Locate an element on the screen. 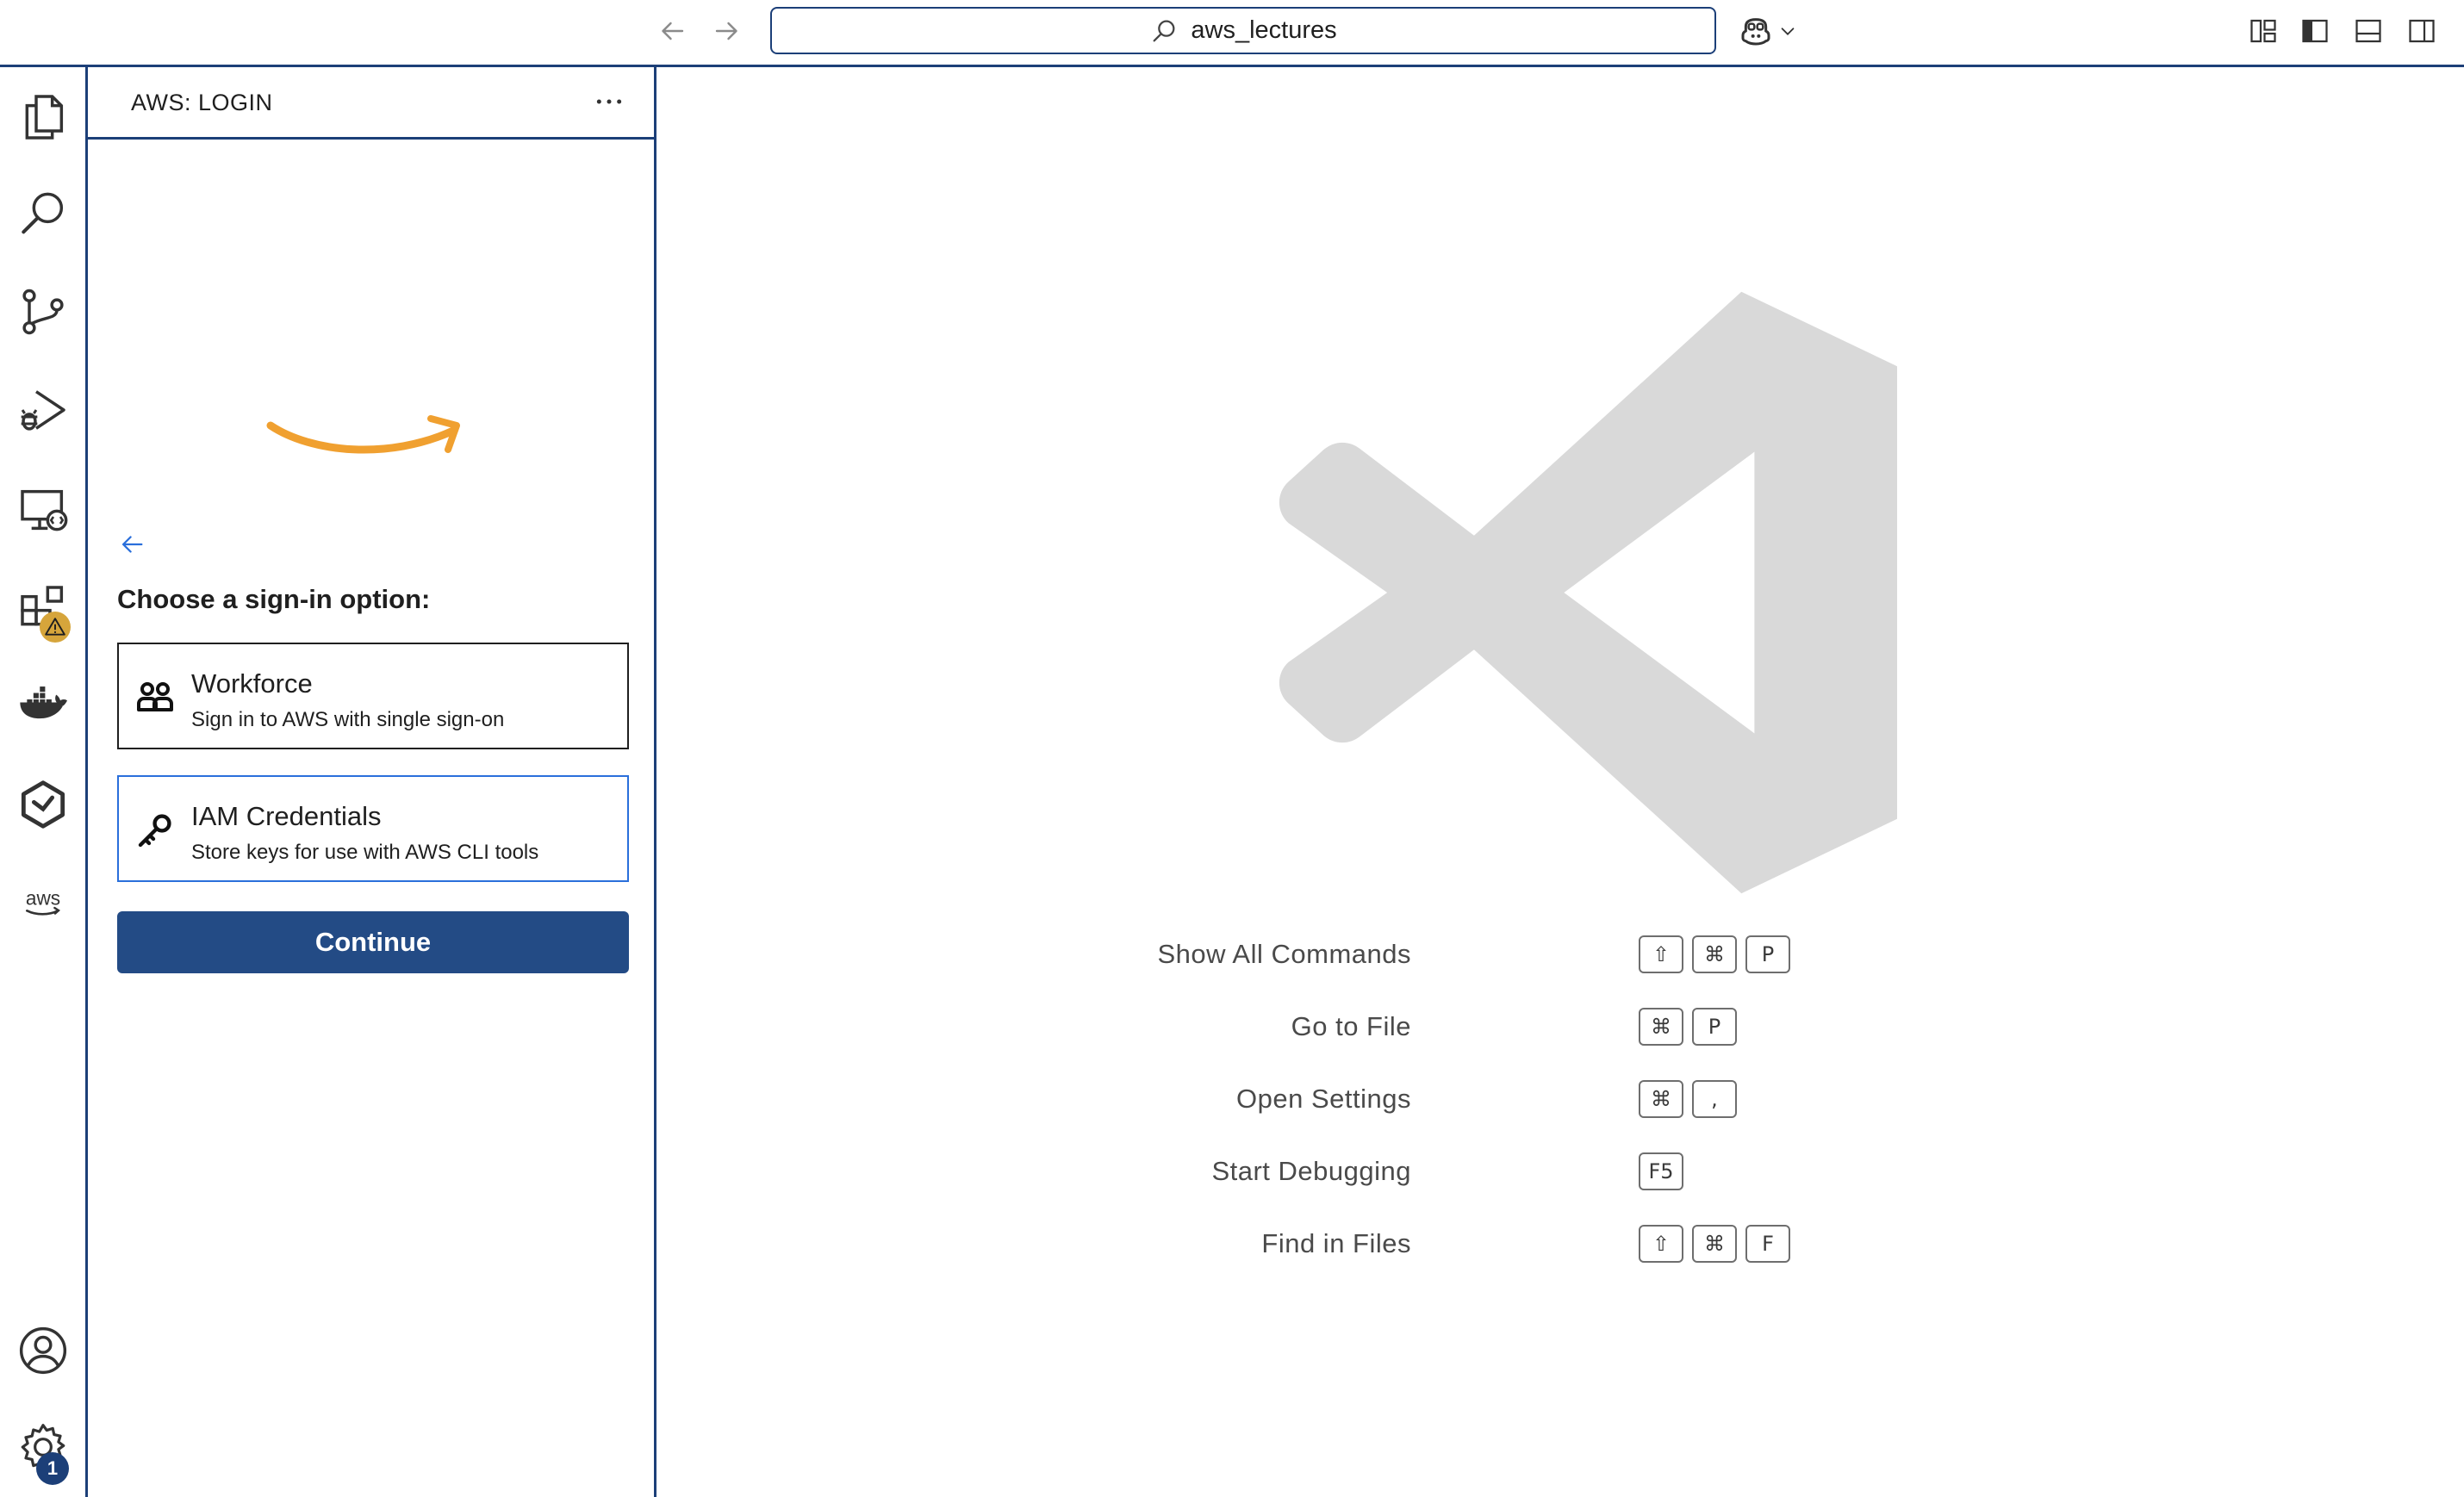  activity-run-debug is located at coordinates (43, 410).